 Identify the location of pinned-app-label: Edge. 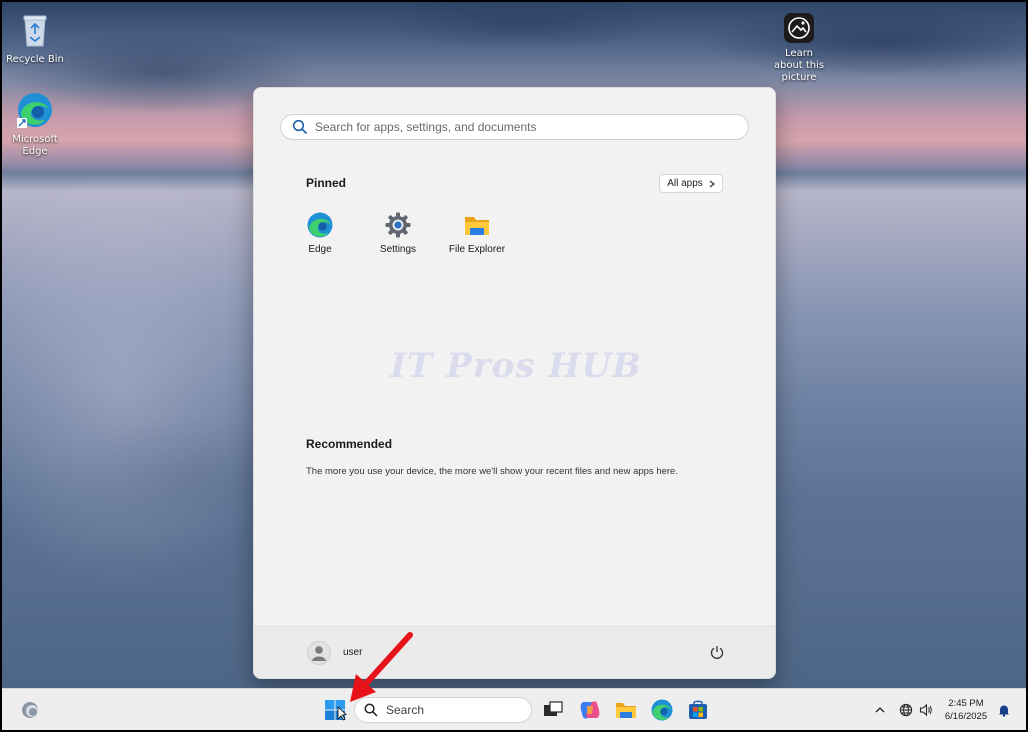
(320, 249).